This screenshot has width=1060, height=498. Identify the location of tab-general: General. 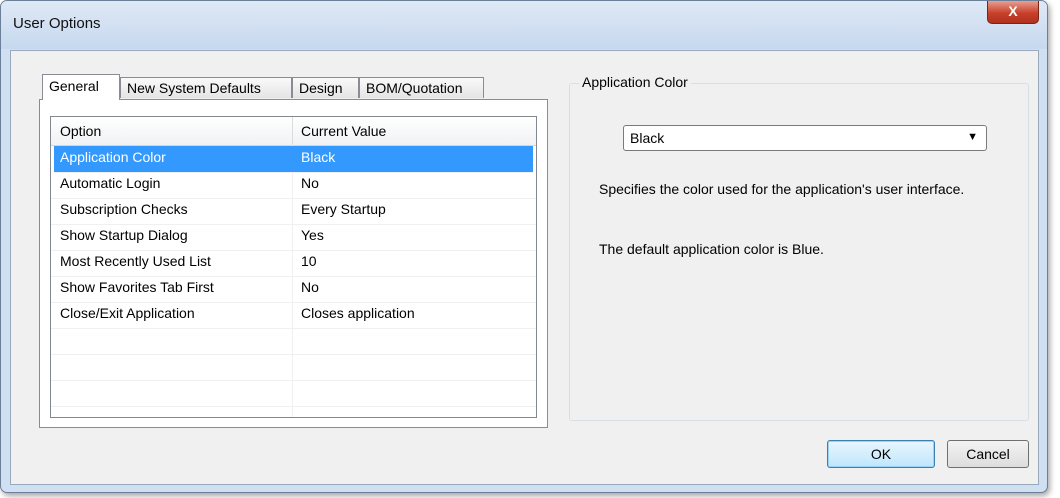
(81, 87).